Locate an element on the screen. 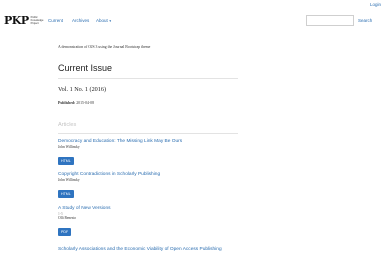 The width and height of the screenshot is (384, 257). published-date: Published: 2015-04-08 is located at coordinates (76, 103).